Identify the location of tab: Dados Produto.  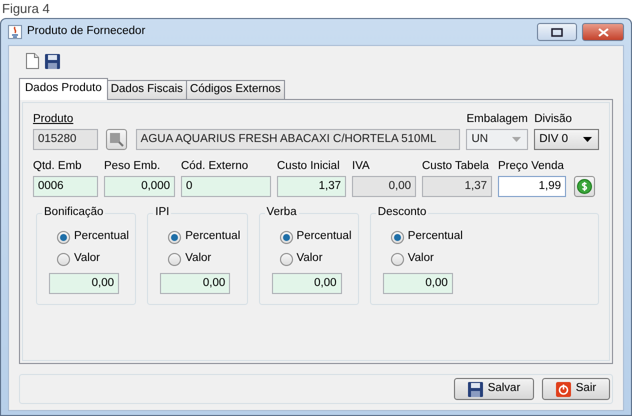
(63, 89).